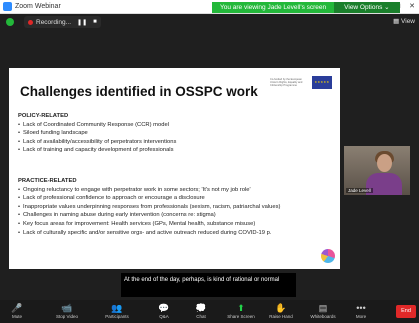 Image resolution: width=419 pixels, height=323 pixels. I want to click on project-logo-icon, so click(328, 256).